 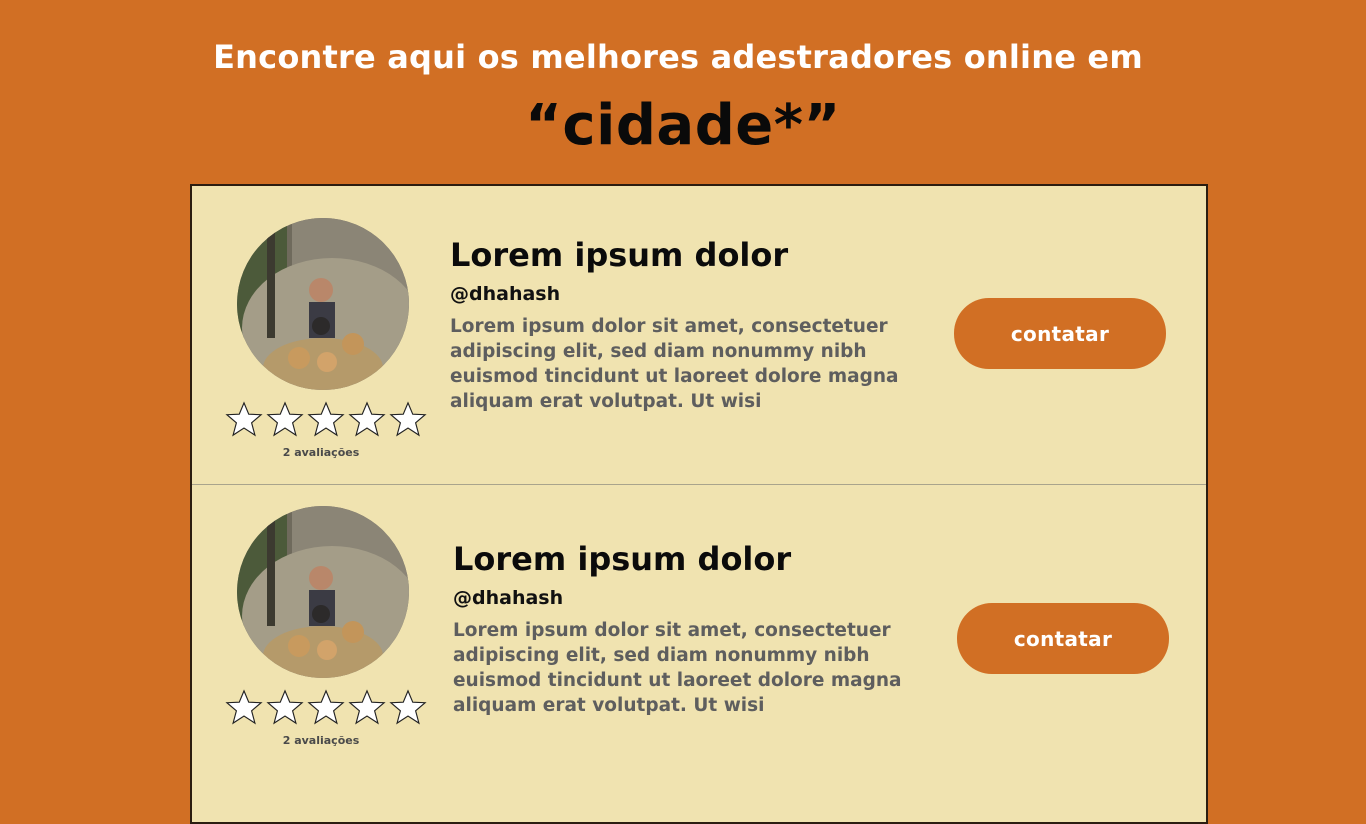 I want to click on city-placeholder: “cidade*”, so click(x=683, y=125).